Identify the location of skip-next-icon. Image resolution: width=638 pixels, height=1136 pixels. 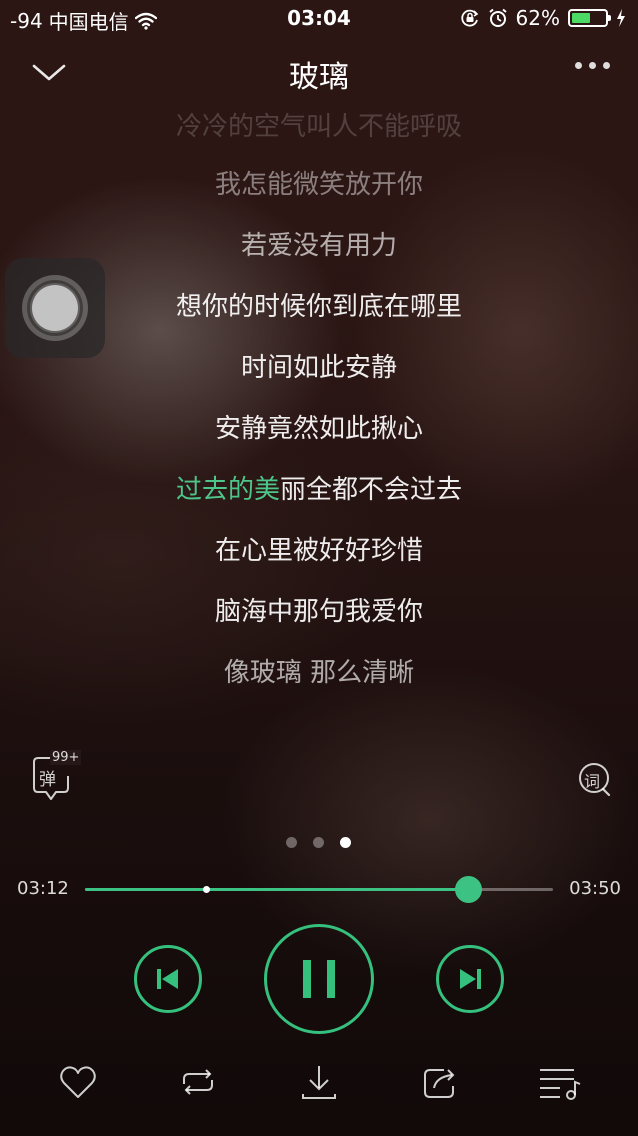
(470, 979).